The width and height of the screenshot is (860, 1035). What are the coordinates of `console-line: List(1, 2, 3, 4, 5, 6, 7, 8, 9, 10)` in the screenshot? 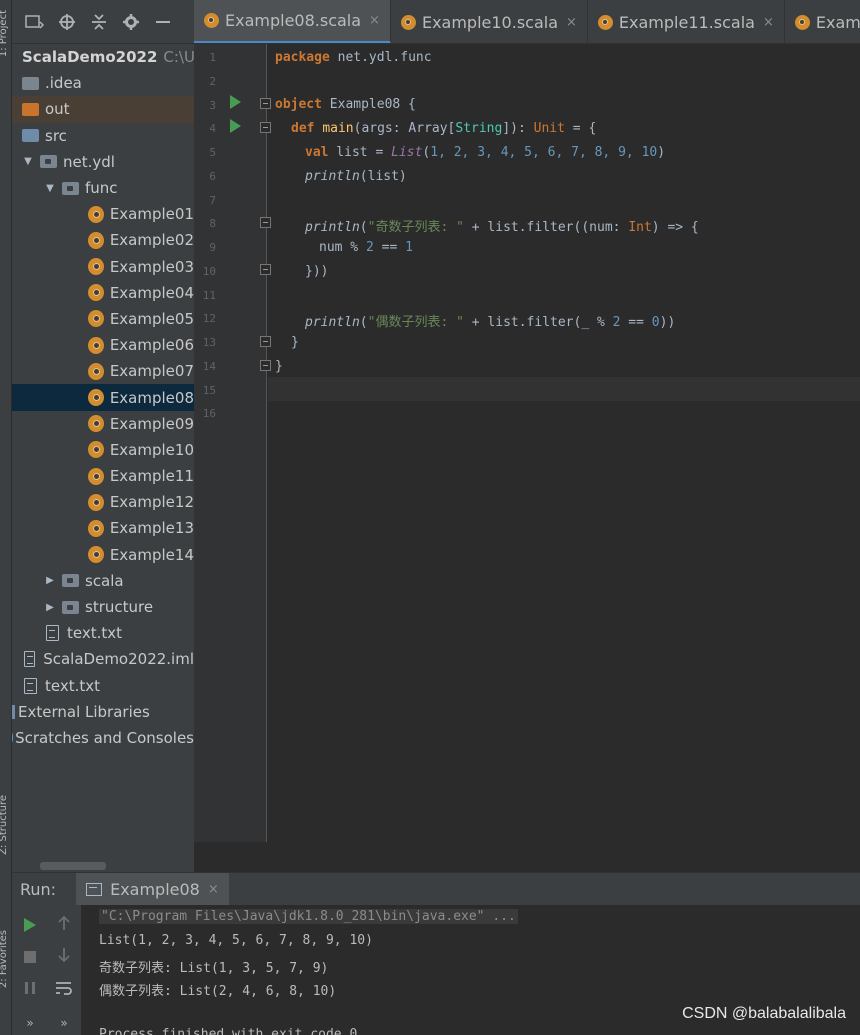 It's located at (236, 940).